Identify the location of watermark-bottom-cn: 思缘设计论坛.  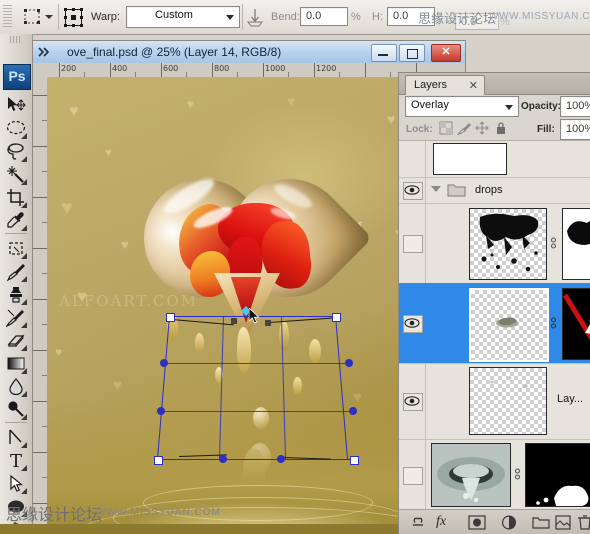
(54, 514).